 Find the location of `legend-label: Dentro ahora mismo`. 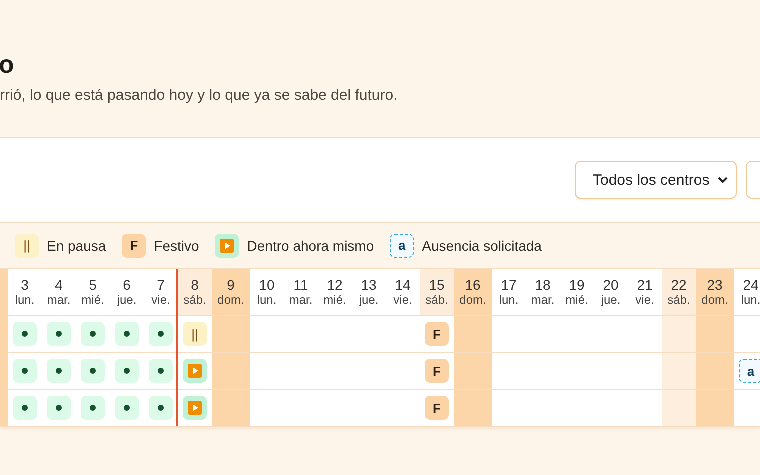

legend-label: Dentro ahora mismo is located at coordinates (310, 246).